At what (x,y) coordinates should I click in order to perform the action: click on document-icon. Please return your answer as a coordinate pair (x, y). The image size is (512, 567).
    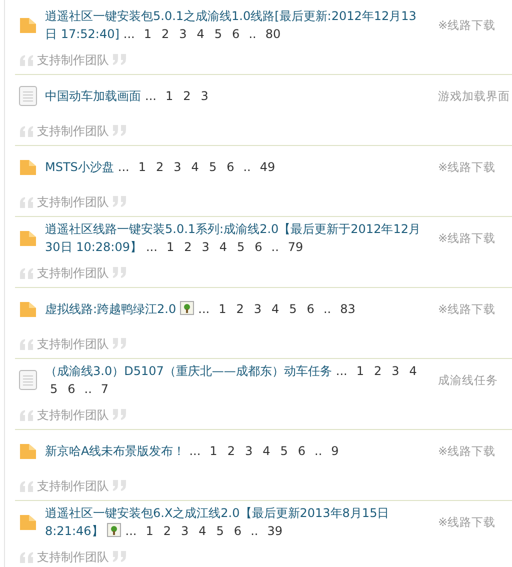
    Looking at the image, I should click on (28, 96).